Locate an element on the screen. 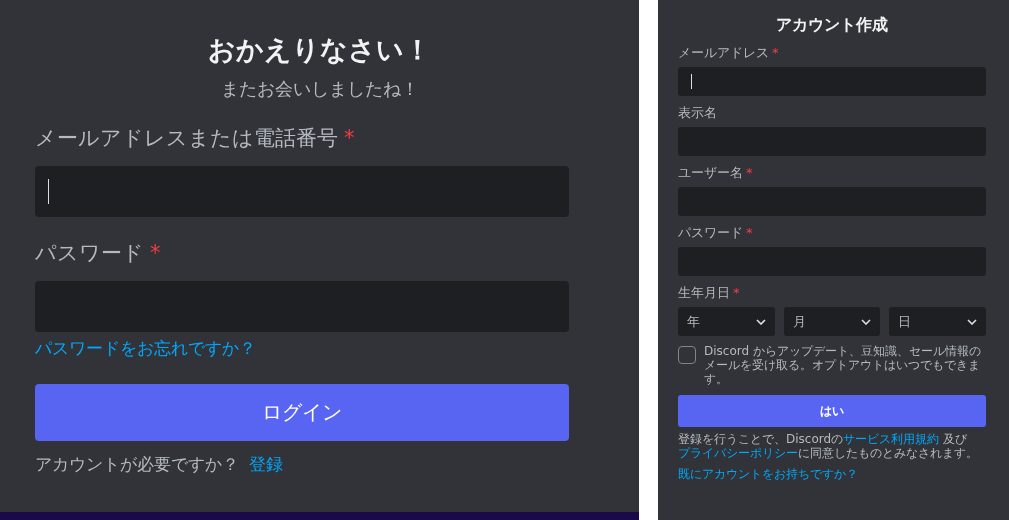 The height and width of the screenshot is (520, 1009). subtitle: またお会いしましたね！ is located at coordinates (319, 89).